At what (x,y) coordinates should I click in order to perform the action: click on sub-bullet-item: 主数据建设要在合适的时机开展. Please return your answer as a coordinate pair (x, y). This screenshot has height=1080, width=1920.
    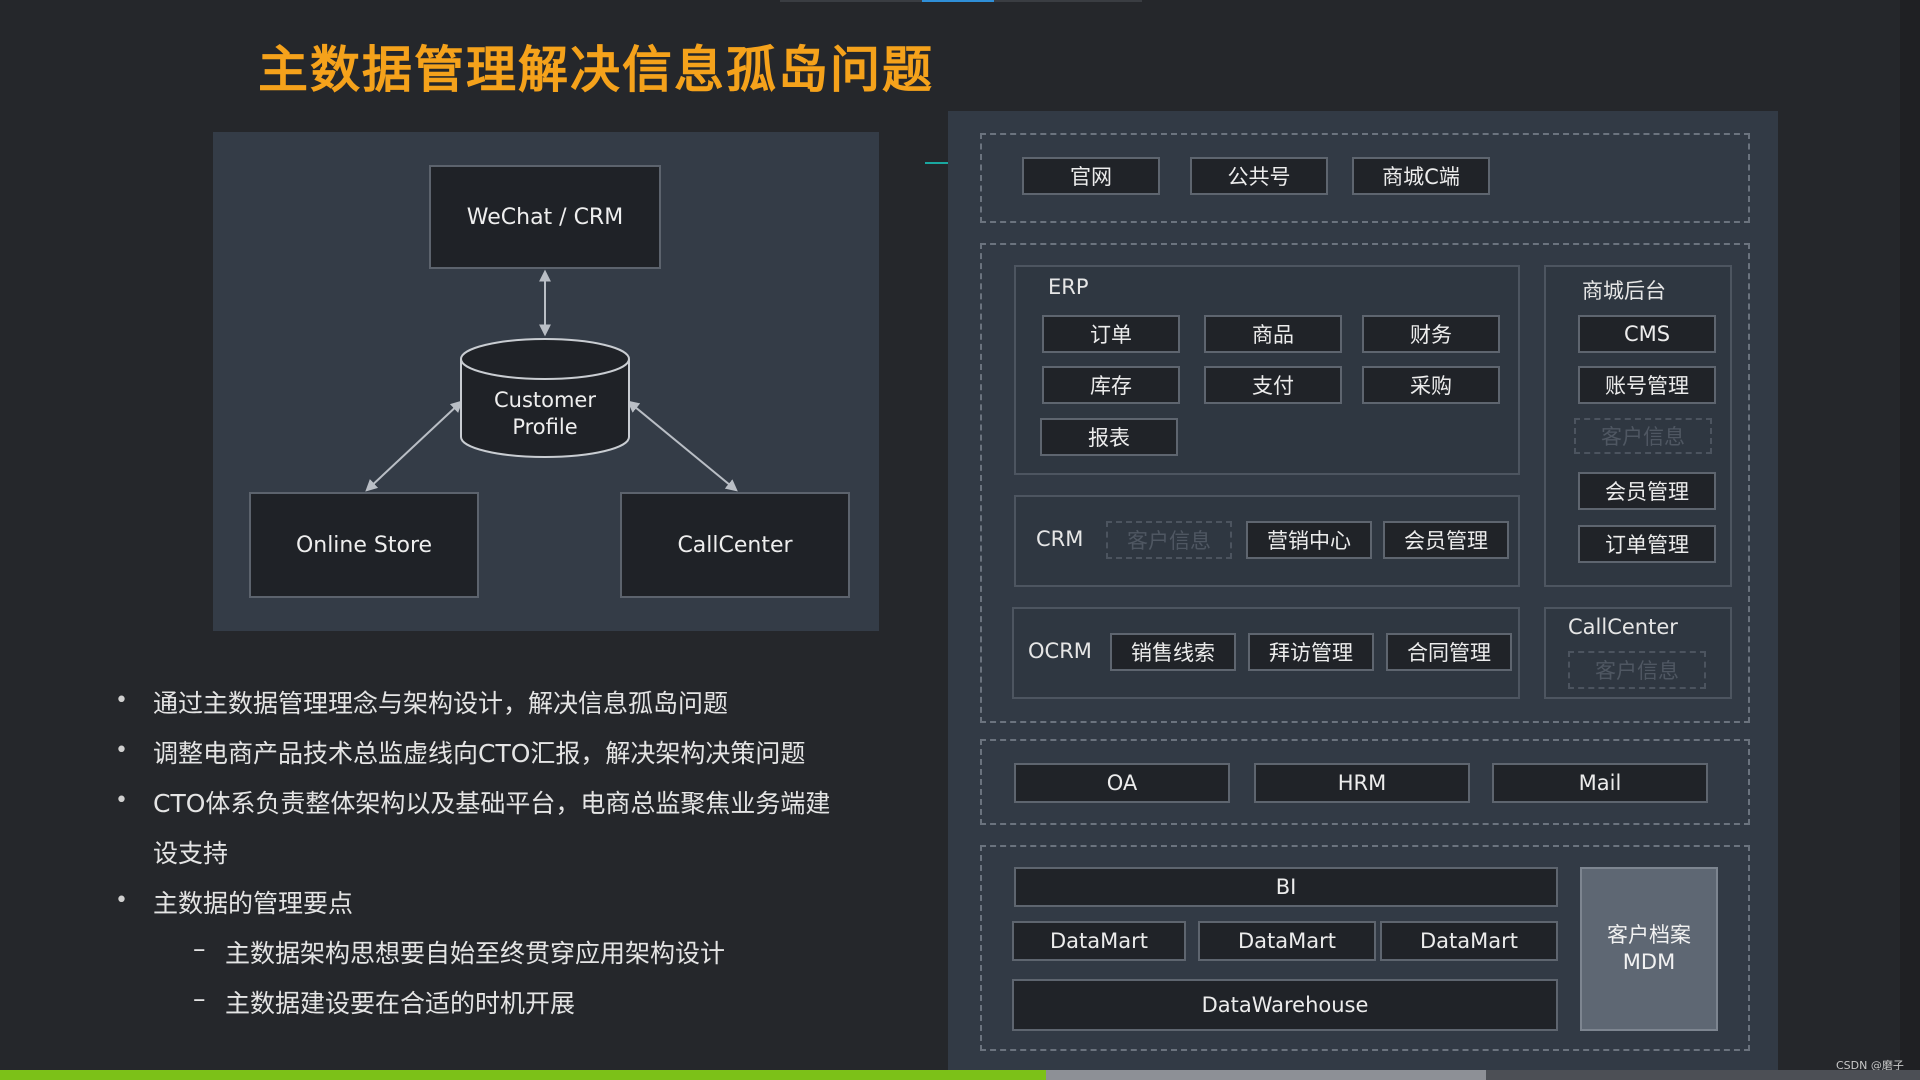
    Looking at the image, I should click on (400, 1003).